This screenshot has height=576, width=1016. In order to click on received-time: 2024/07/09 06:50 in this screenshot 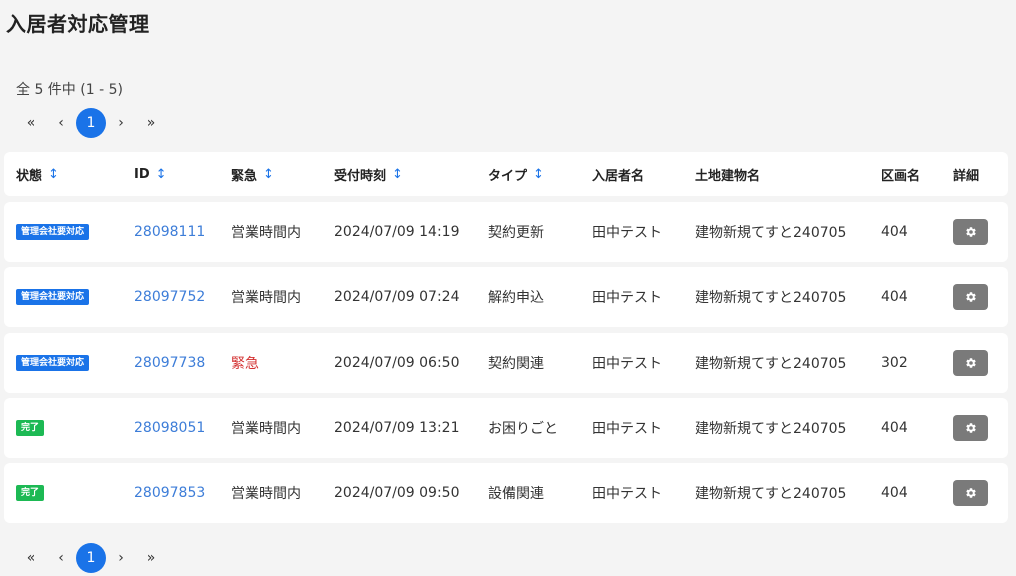, I will do `click(397, 362)`.